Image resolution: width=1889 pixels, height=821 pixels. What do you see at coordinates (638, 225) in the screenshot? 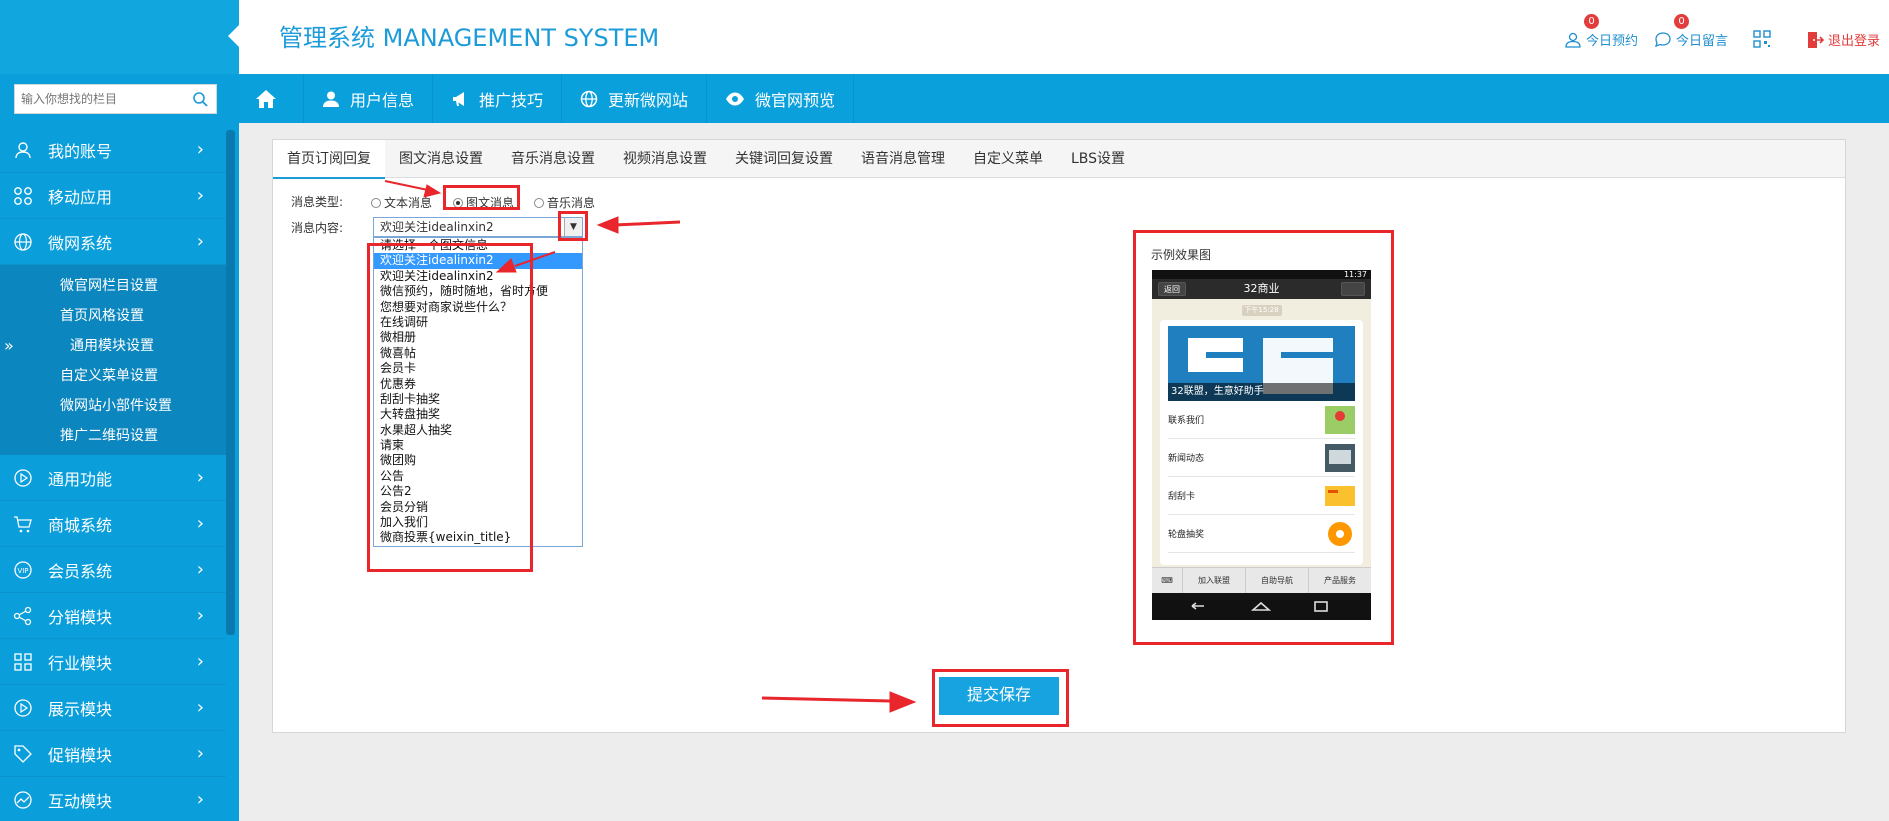
I see `arrow-to-dropdown-arrow` at bounding box center [638, 225].